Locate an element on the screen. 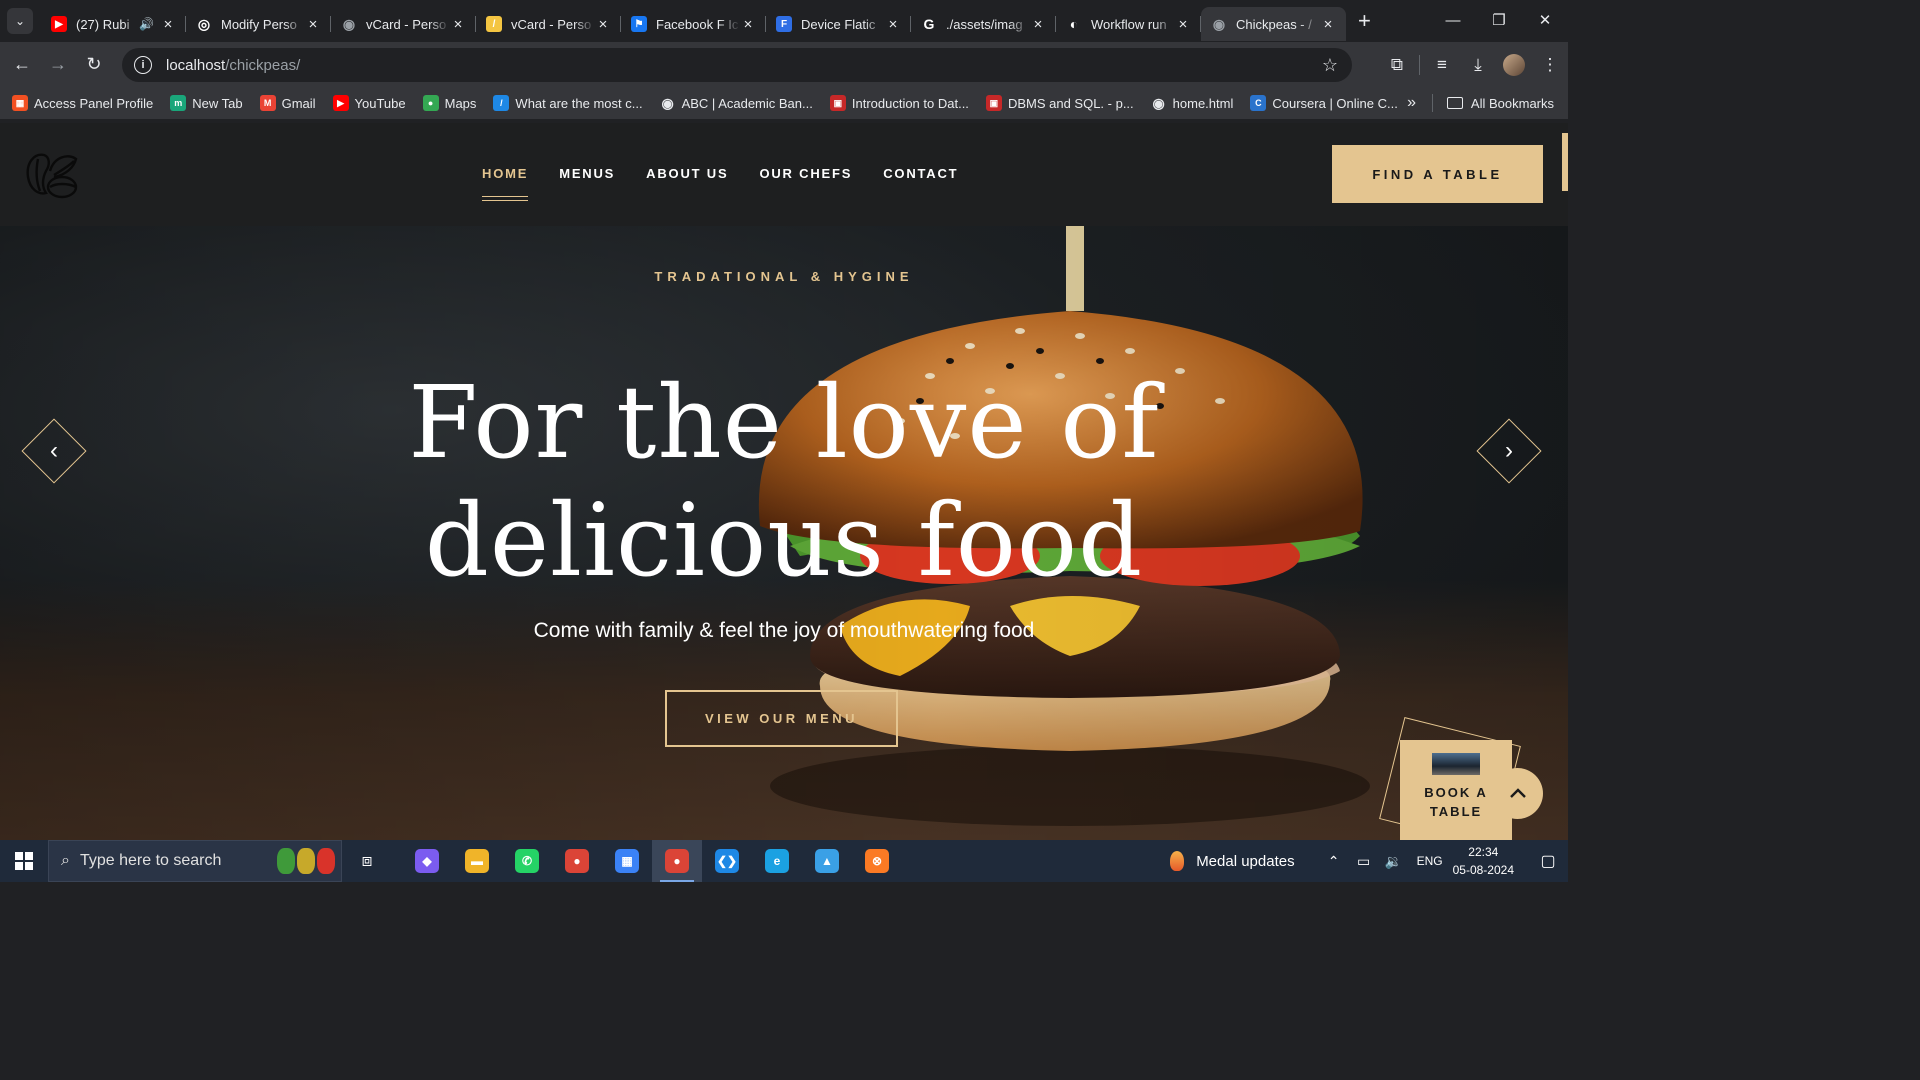  system-clock: 22:34 05-08-2024 is located at coordinates (1483, 861).